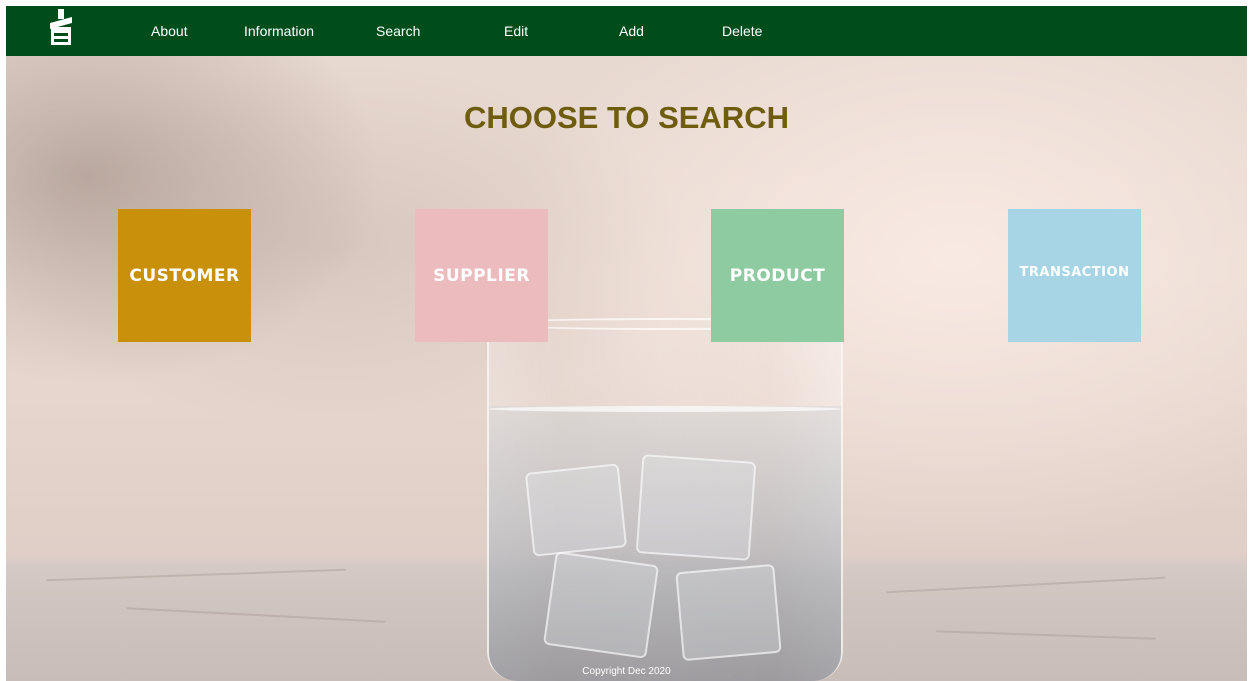 The width and height of the screenshot is (1253, 681). I want to click on customer-tile-label: CUSTOMER, so click(184, 275).